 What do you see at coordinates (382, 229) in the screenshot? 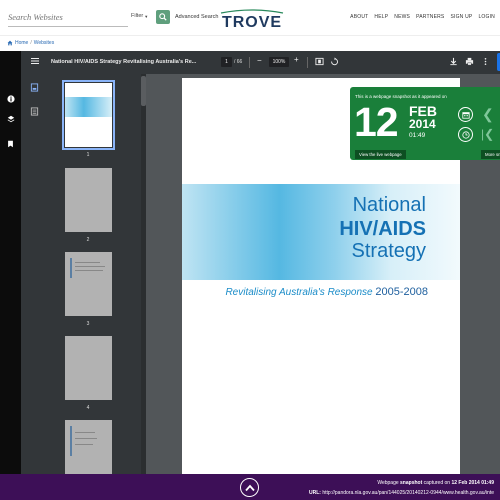
I see `cover-title-line: HIV/AIDS` at bounding box center [382, 229].